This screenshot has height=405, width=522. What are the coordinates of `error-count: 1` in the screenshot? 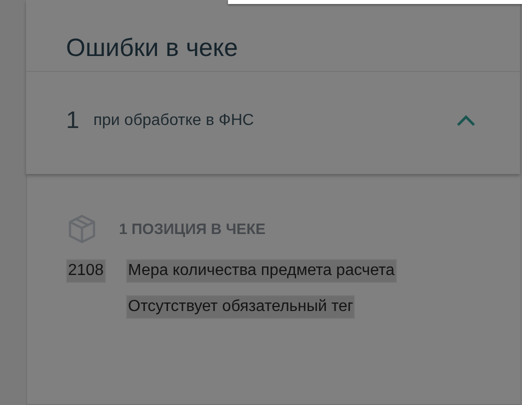 It's located at (73, 121).